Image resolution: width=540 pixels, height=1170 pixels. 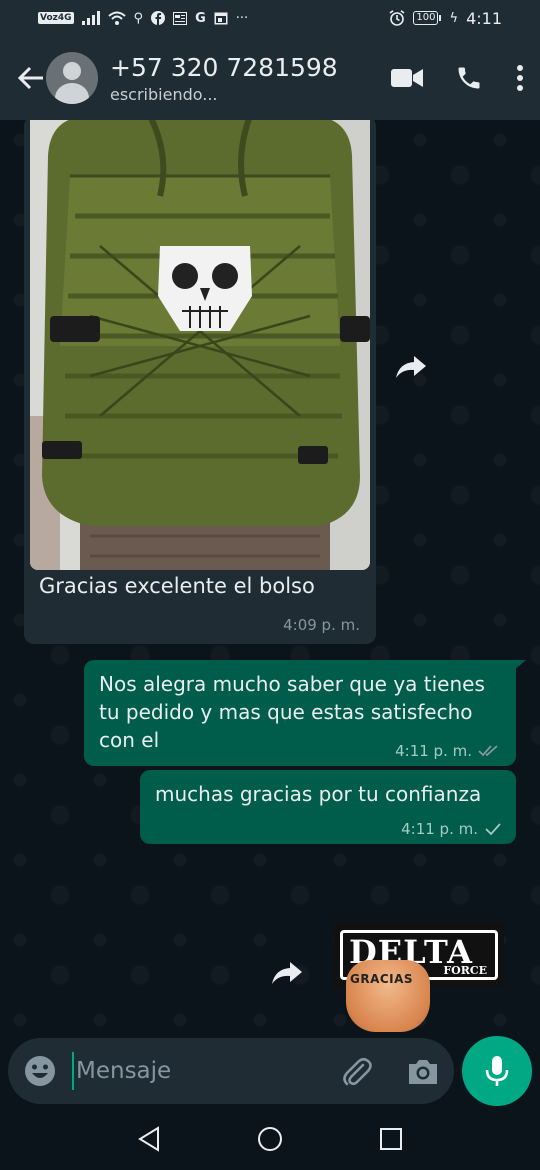 I want to click on microphone-icon, so click(x=497, y=1071).